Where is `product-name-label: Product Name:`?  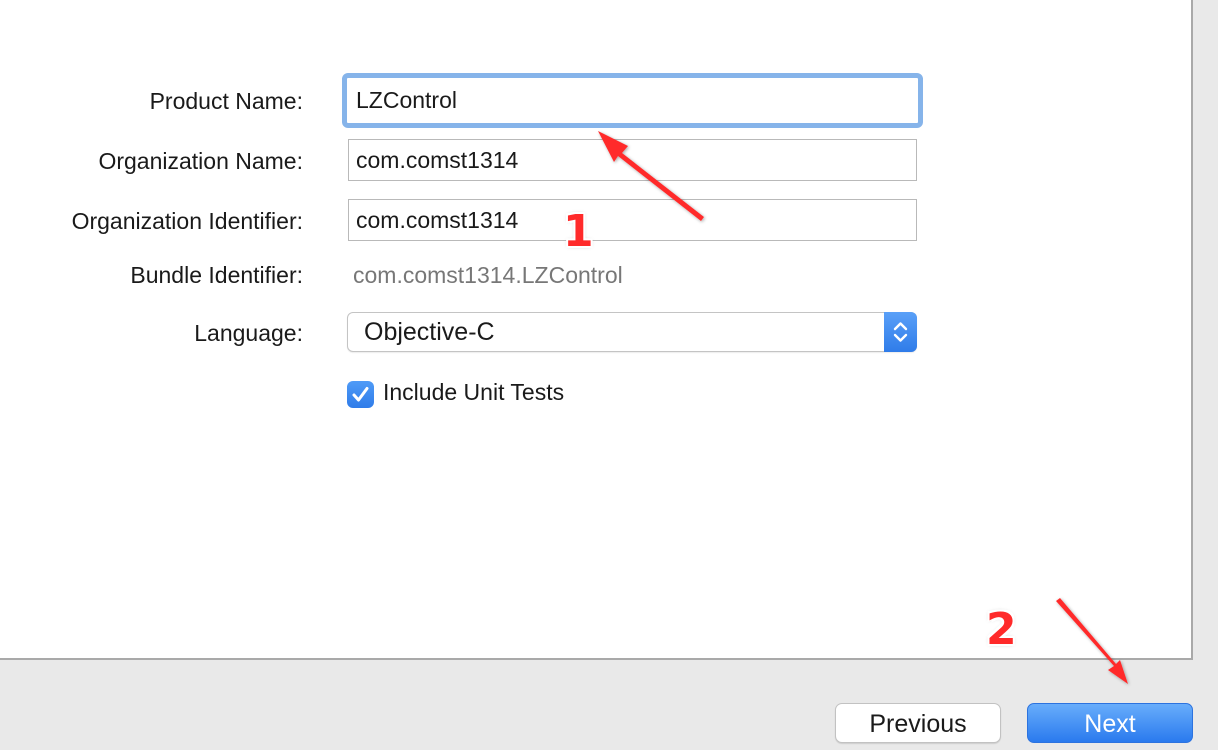 product-name-label: Product Name: is located at coordinates (226, 101).